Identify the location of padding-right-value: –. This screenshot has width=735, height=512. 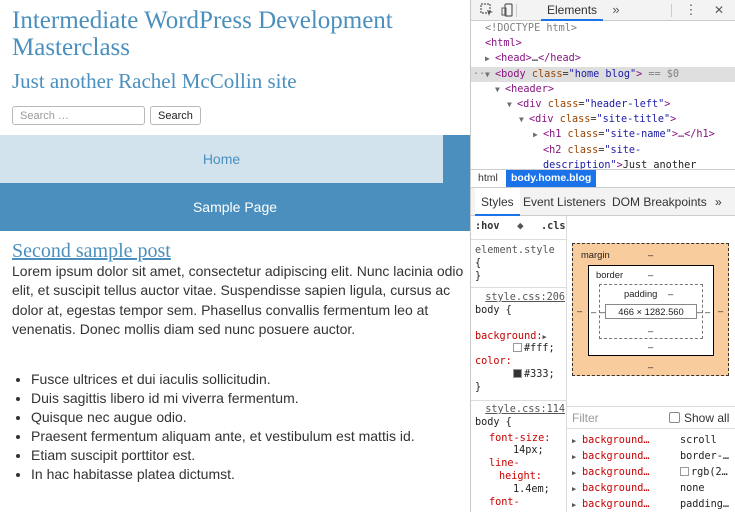
(700, 311).